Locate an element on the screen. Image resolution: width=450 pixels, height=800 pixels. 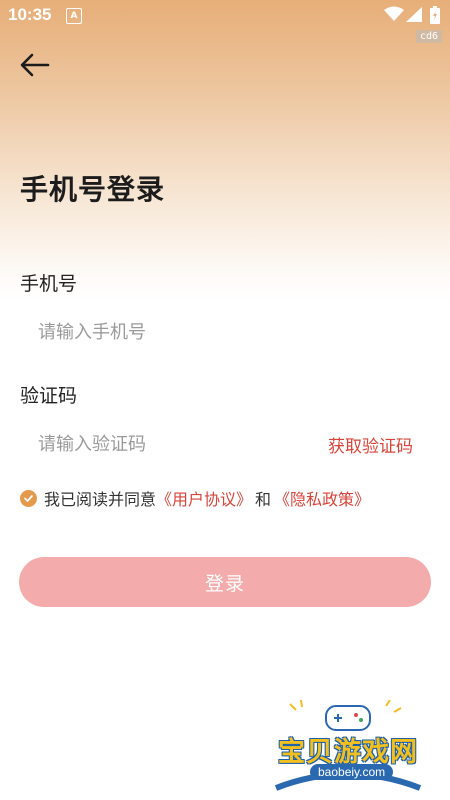
agreement-row: 我已阅读并同意 《用户协议》 和 《隐私政策》 is located at coordinates (195, 498).